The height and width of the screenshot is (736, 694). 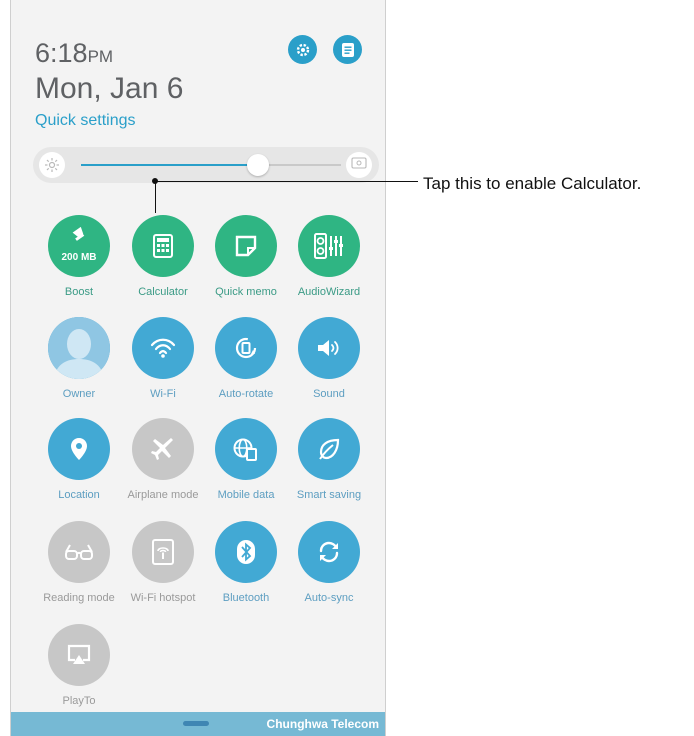 I want to click on tile-label: AudioWizard, so click(x=329, y=292).